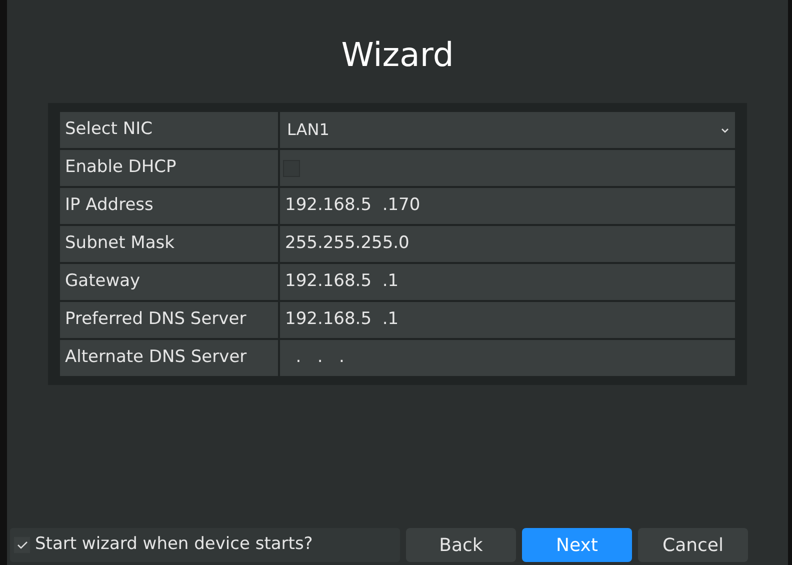 This screenshot has height=565, width=792. I want to click on input-field: . . ., so click(507, 358).